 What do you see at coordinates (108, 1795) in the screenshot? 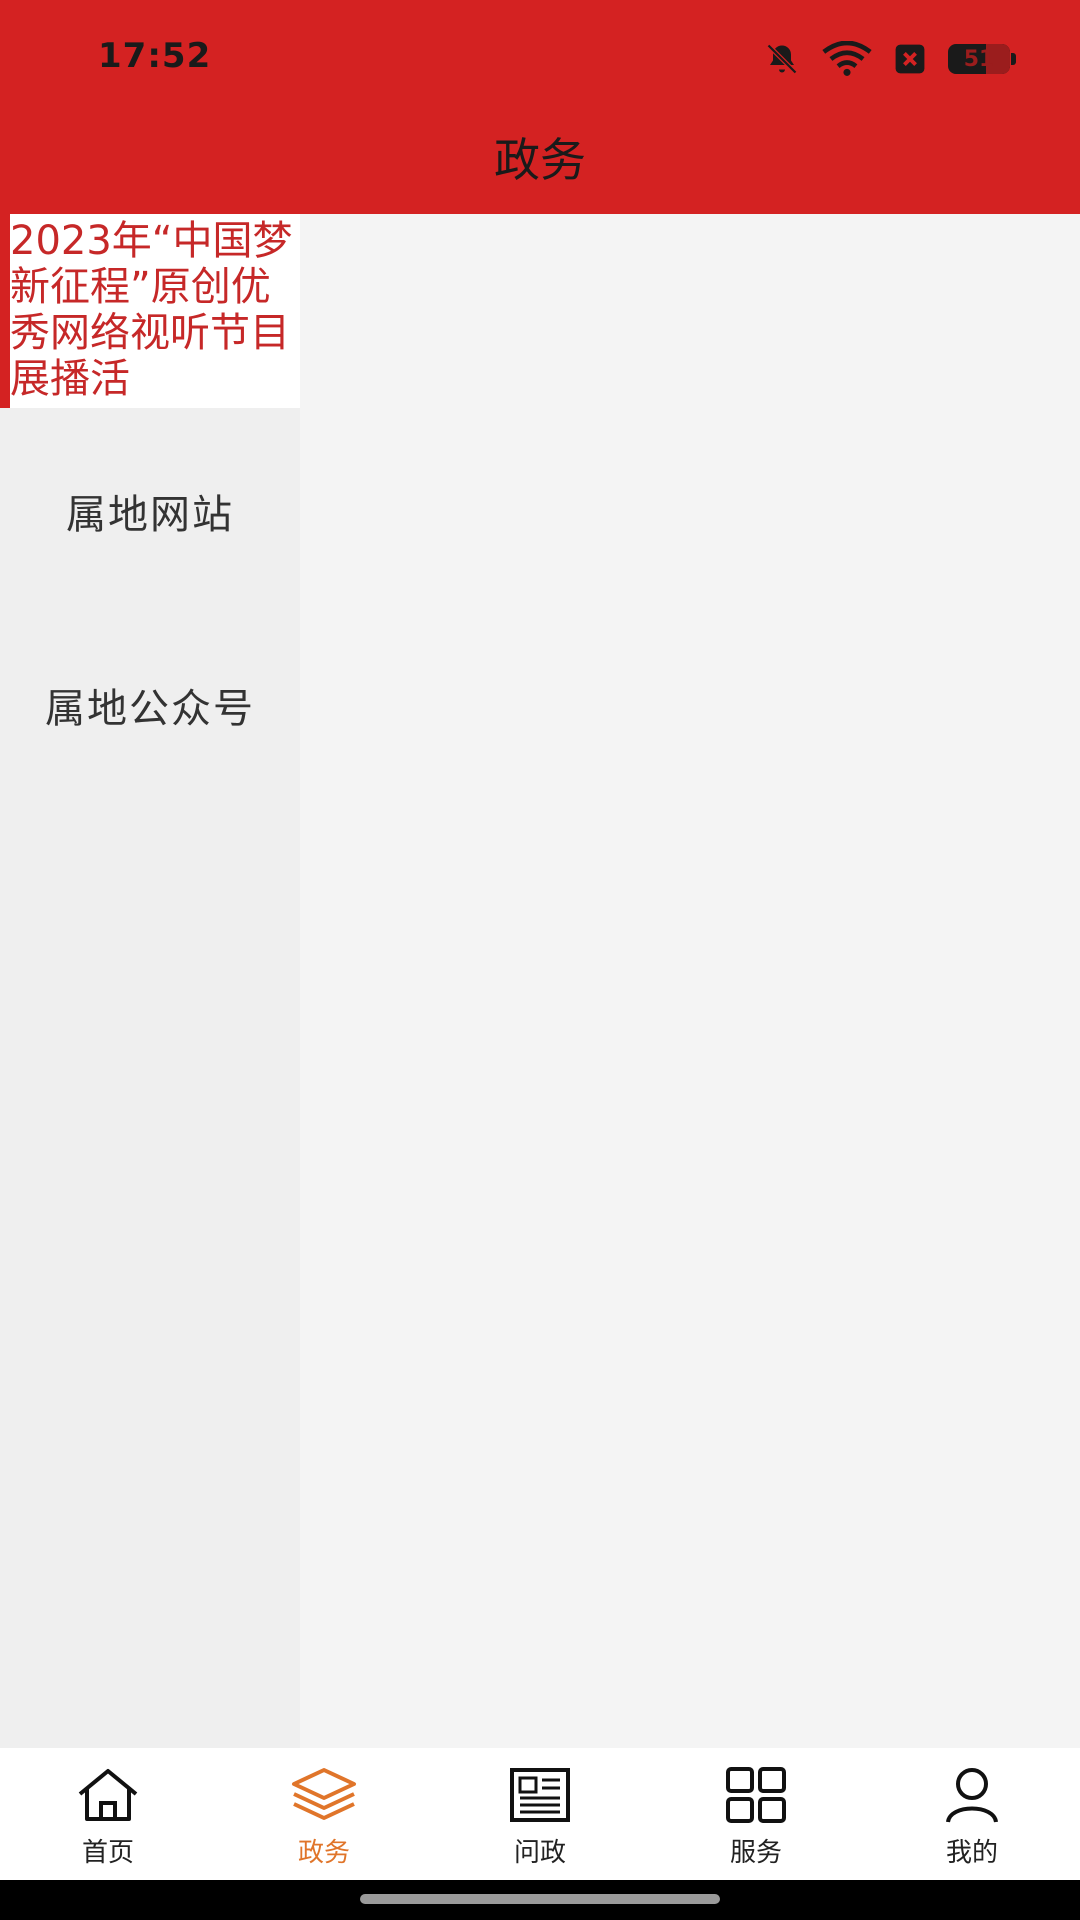
I see `home-icon` at bounding box center [108, 1795].